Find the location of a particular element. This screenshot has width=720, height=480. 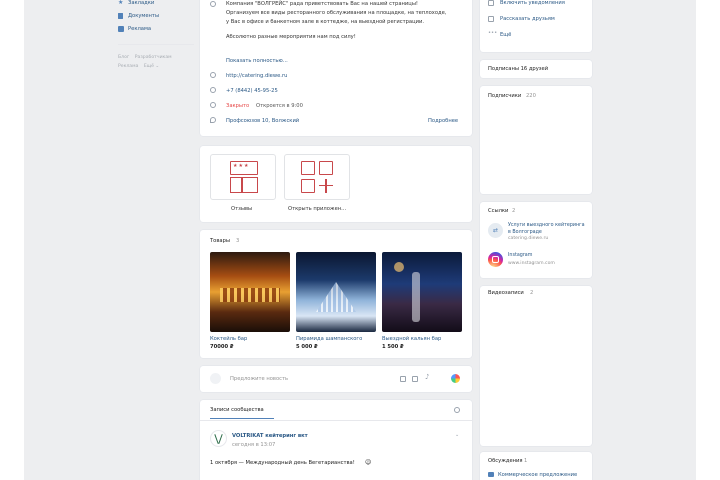

goods-name: Пирамида шампанского is located at coordinates (329, 339).